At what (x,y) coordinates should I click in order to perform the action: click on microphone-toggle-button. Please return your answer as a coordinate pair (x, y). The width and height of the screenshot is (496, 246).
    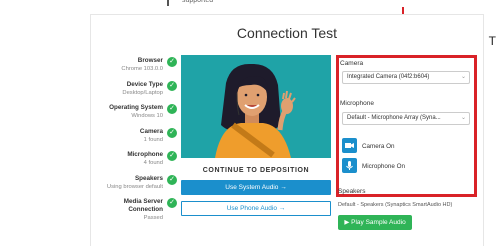
    Looking at the image, I should click on (349, 165).